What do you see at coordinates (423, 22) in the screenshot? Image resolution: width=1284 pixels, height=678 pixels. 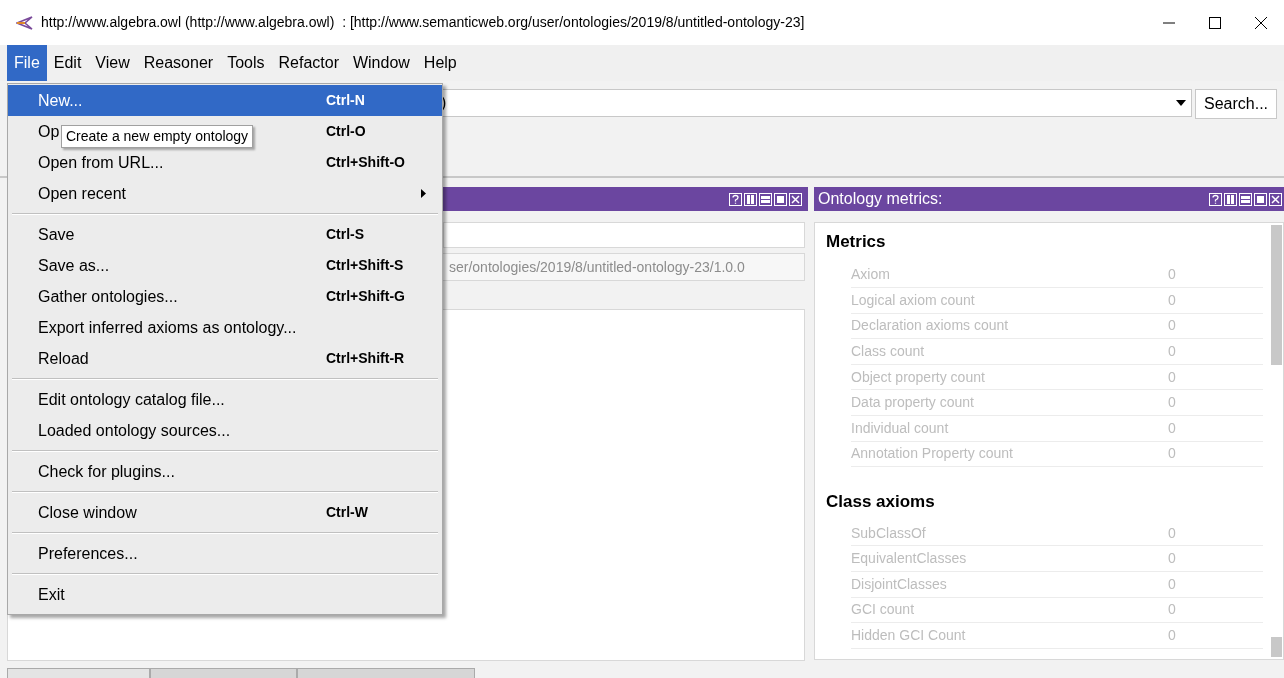 I see `window-title: http://www.algebra.owl (http://www.algebra.owl) : [http://www.semanticweb.org/user/ontologies/2019/8/untitled-ontology-23]` at bounding box center [423, 22].